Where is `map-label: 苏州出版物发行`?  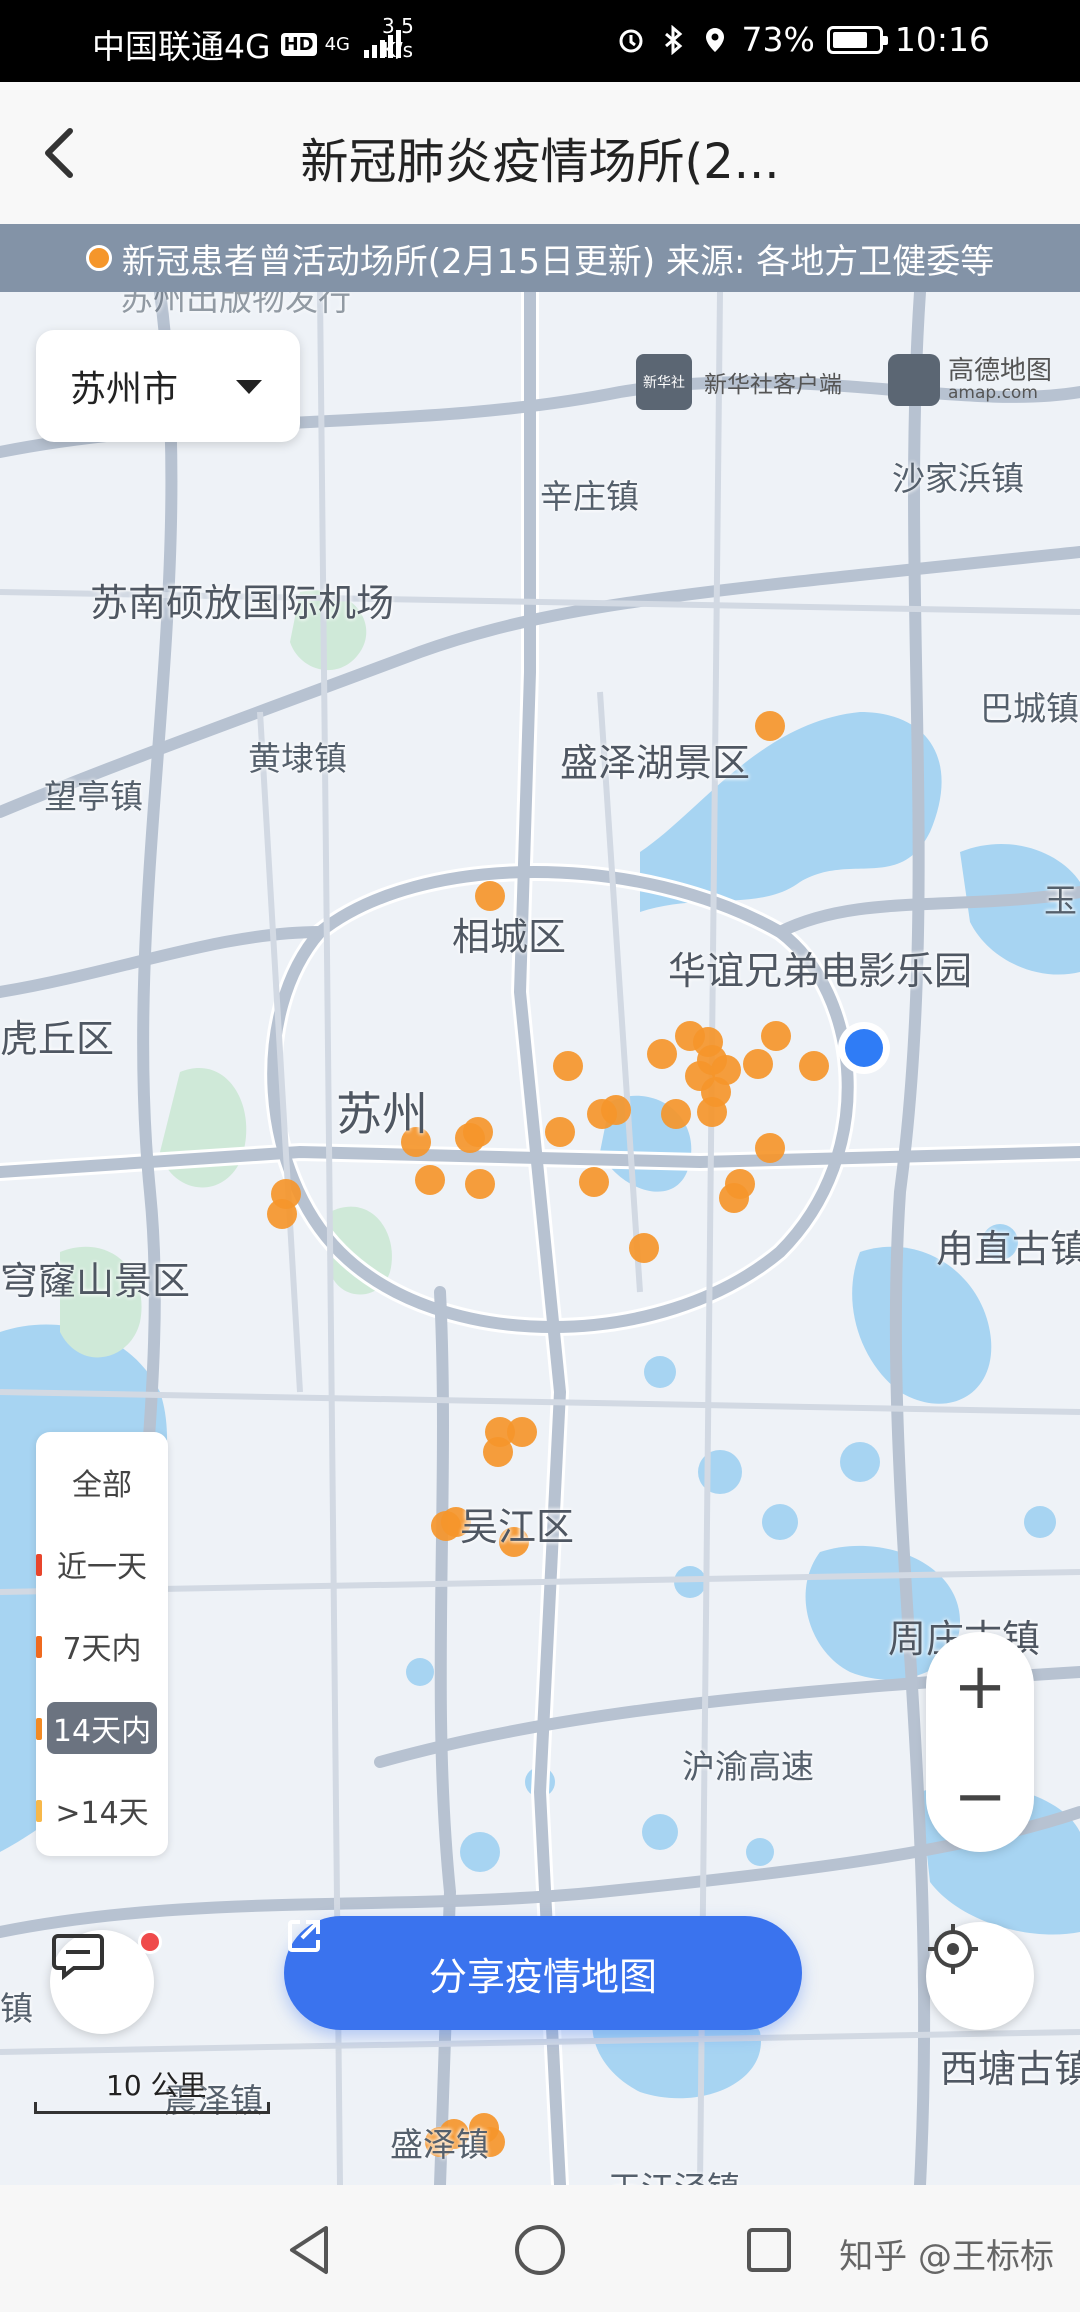
map-label: 苏州出版物发行 is located at coordinates (235, 305).